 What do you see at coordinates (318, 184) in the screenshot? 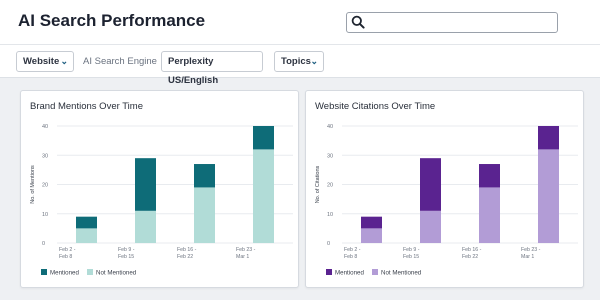
I see `y-axis-label: No. of Citations` at bounding box center [318, 184].